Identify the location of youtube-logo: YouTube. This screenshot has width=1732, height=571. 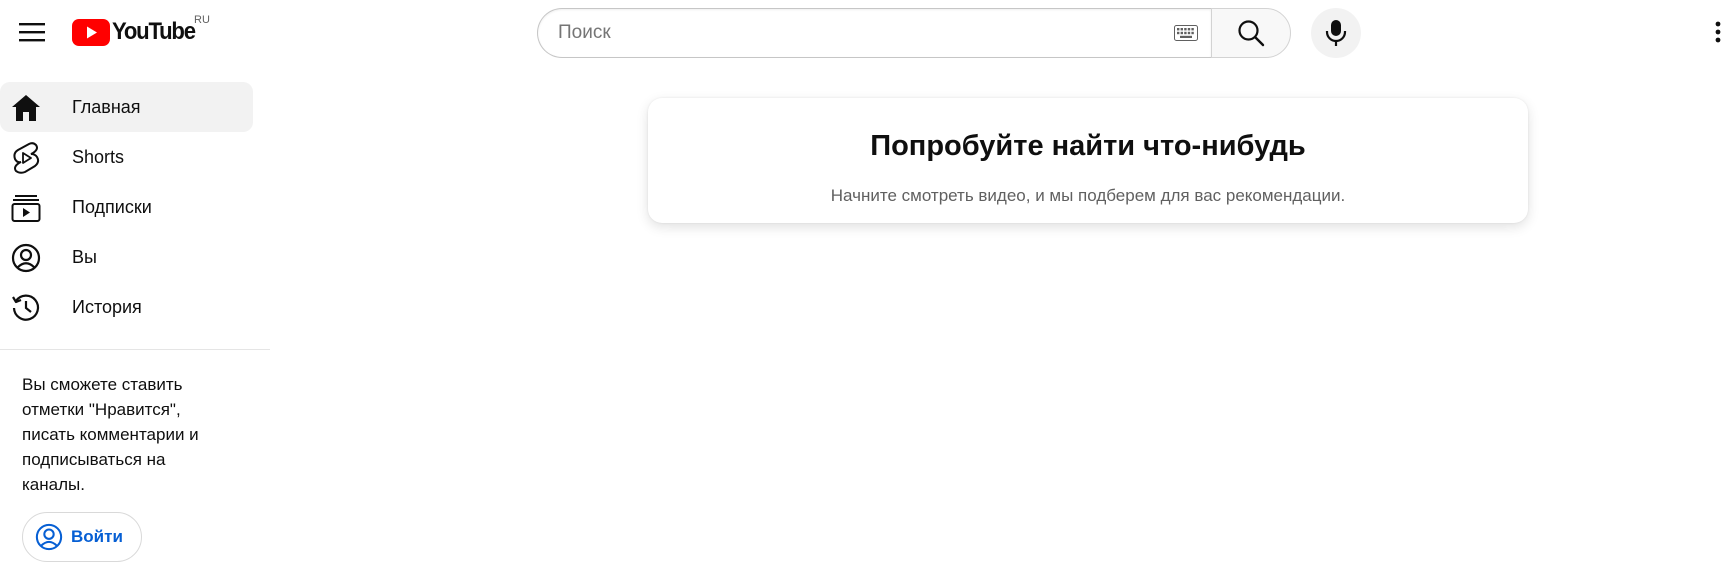
(137, 32).